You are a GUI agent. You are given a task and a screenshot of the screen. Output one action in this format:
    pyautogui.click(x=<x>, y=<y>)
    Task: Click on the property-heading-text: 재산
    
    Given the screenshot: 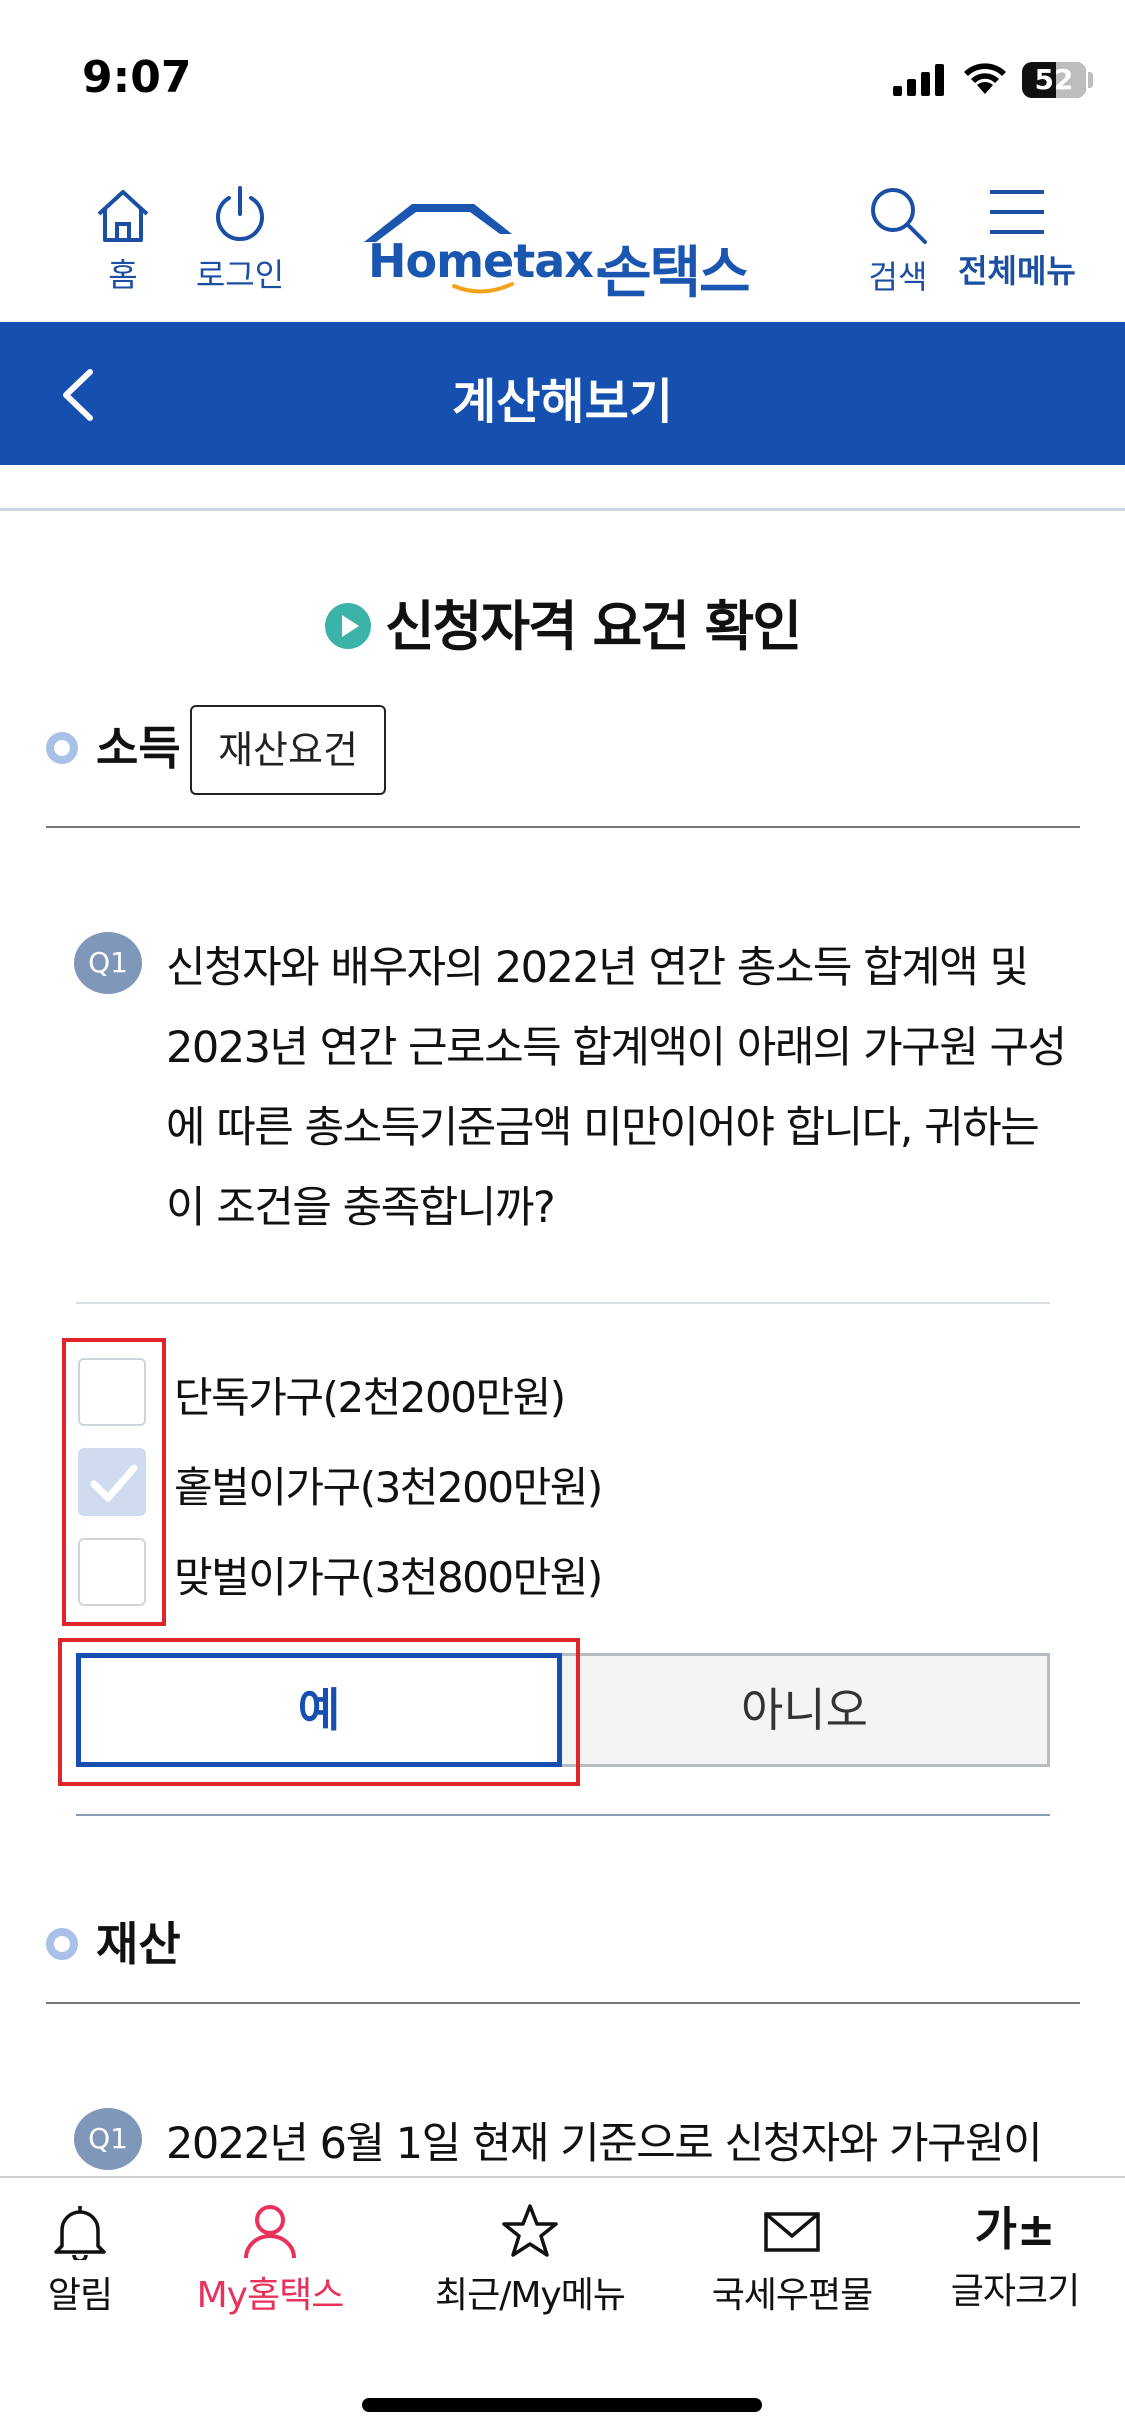 What is the action you would take?
    pyautogui.click(x=138, y=1944)
    